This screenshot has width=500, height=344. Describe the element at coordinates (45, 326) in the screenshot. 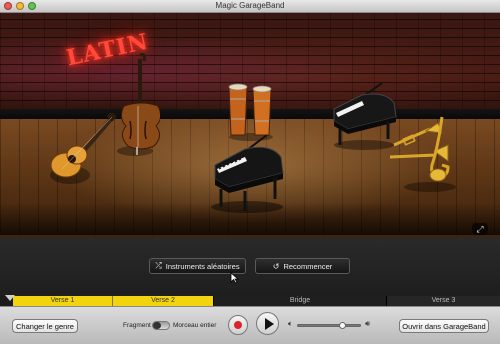

I see `change-genre-button: Changer le genre` at that location.